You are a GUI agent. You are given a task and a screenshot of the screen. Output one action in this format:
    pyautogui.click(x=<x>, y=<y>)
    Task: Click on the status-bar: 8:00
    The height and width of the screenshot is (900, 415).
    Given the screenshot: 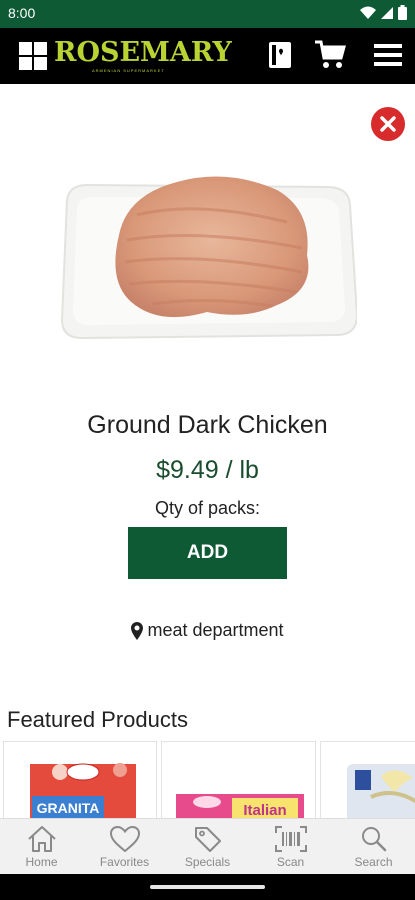 What is the action you would take?
    pyautogui.click(x=207, y=14)
    